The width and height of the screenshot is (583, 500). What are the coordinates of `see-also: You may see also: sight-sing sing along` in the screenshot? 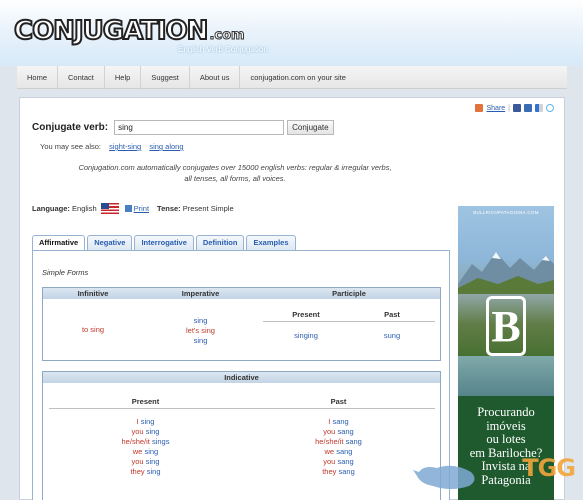 It's located at (112, 146).